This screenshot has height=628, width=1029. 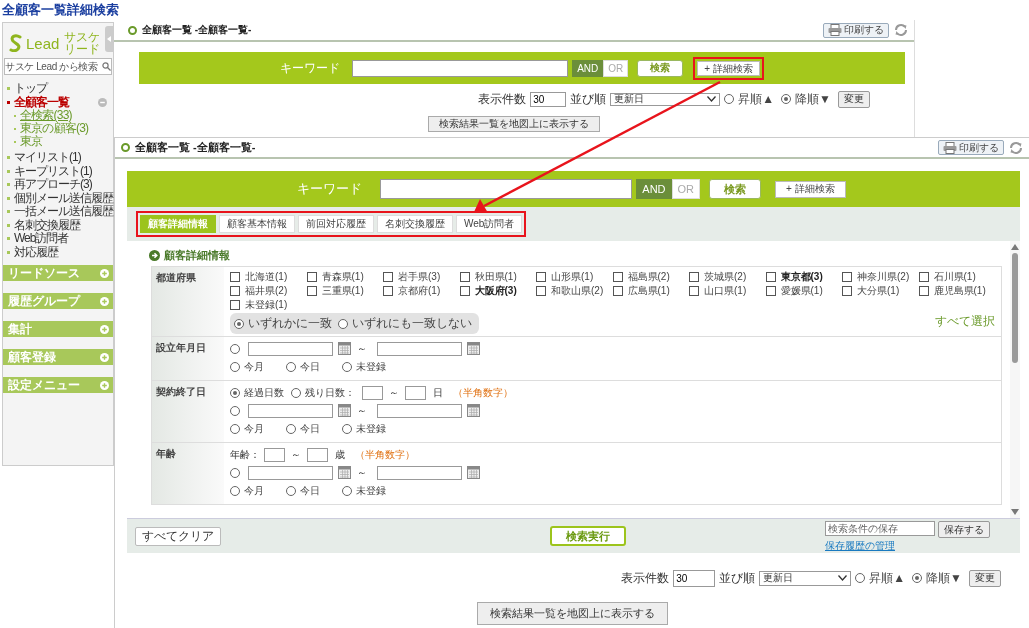 What do you see at coordinates (178, 536) in the screenshot?
I see `clear-all-button: すべてクリア` at bounding box center [178, 536].